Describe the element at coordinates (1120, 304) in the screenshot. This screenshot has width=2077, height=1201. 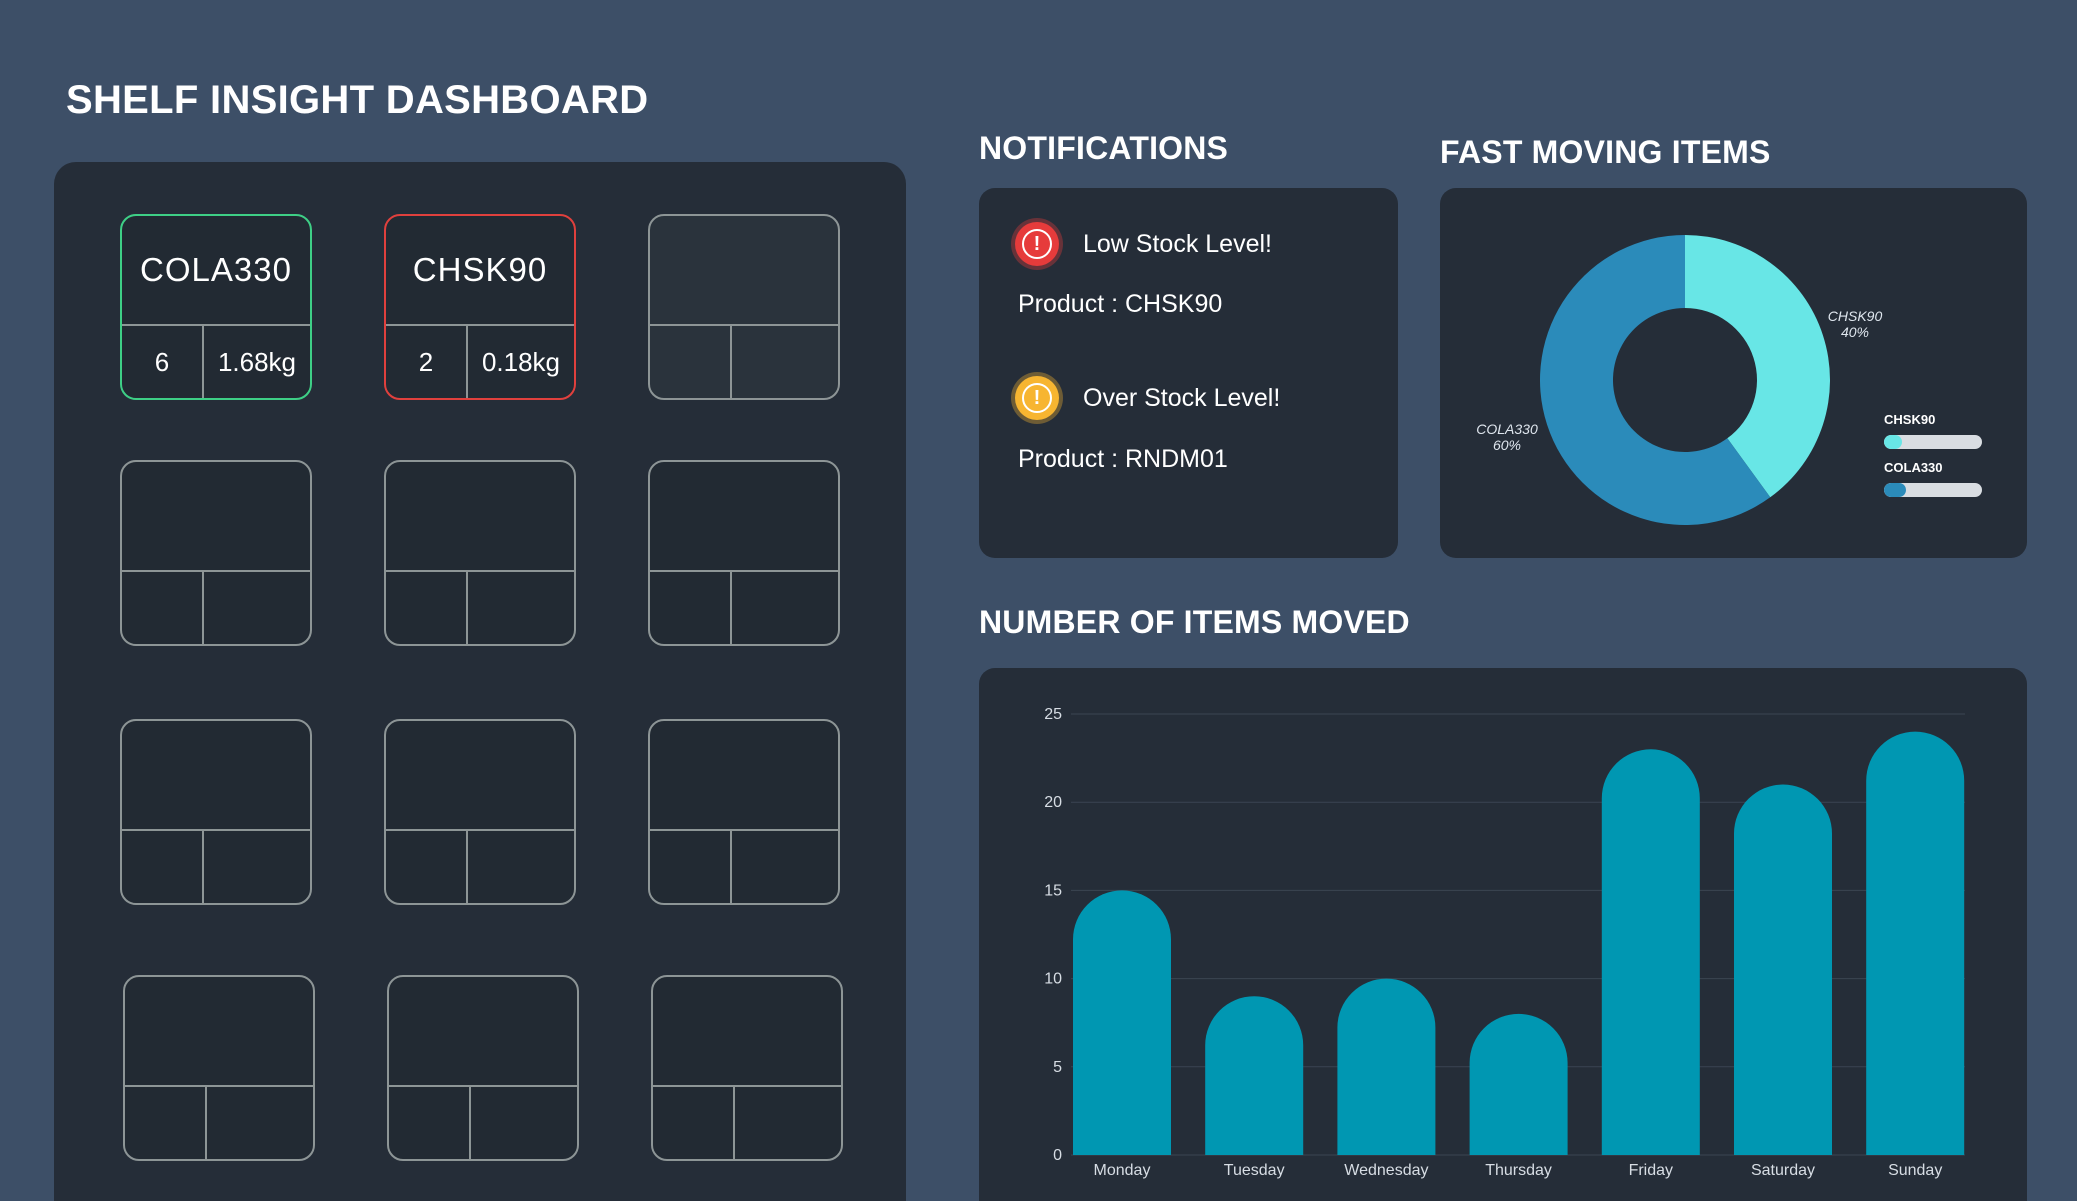
I see `notification-product: Product : CHSK90` at that location.